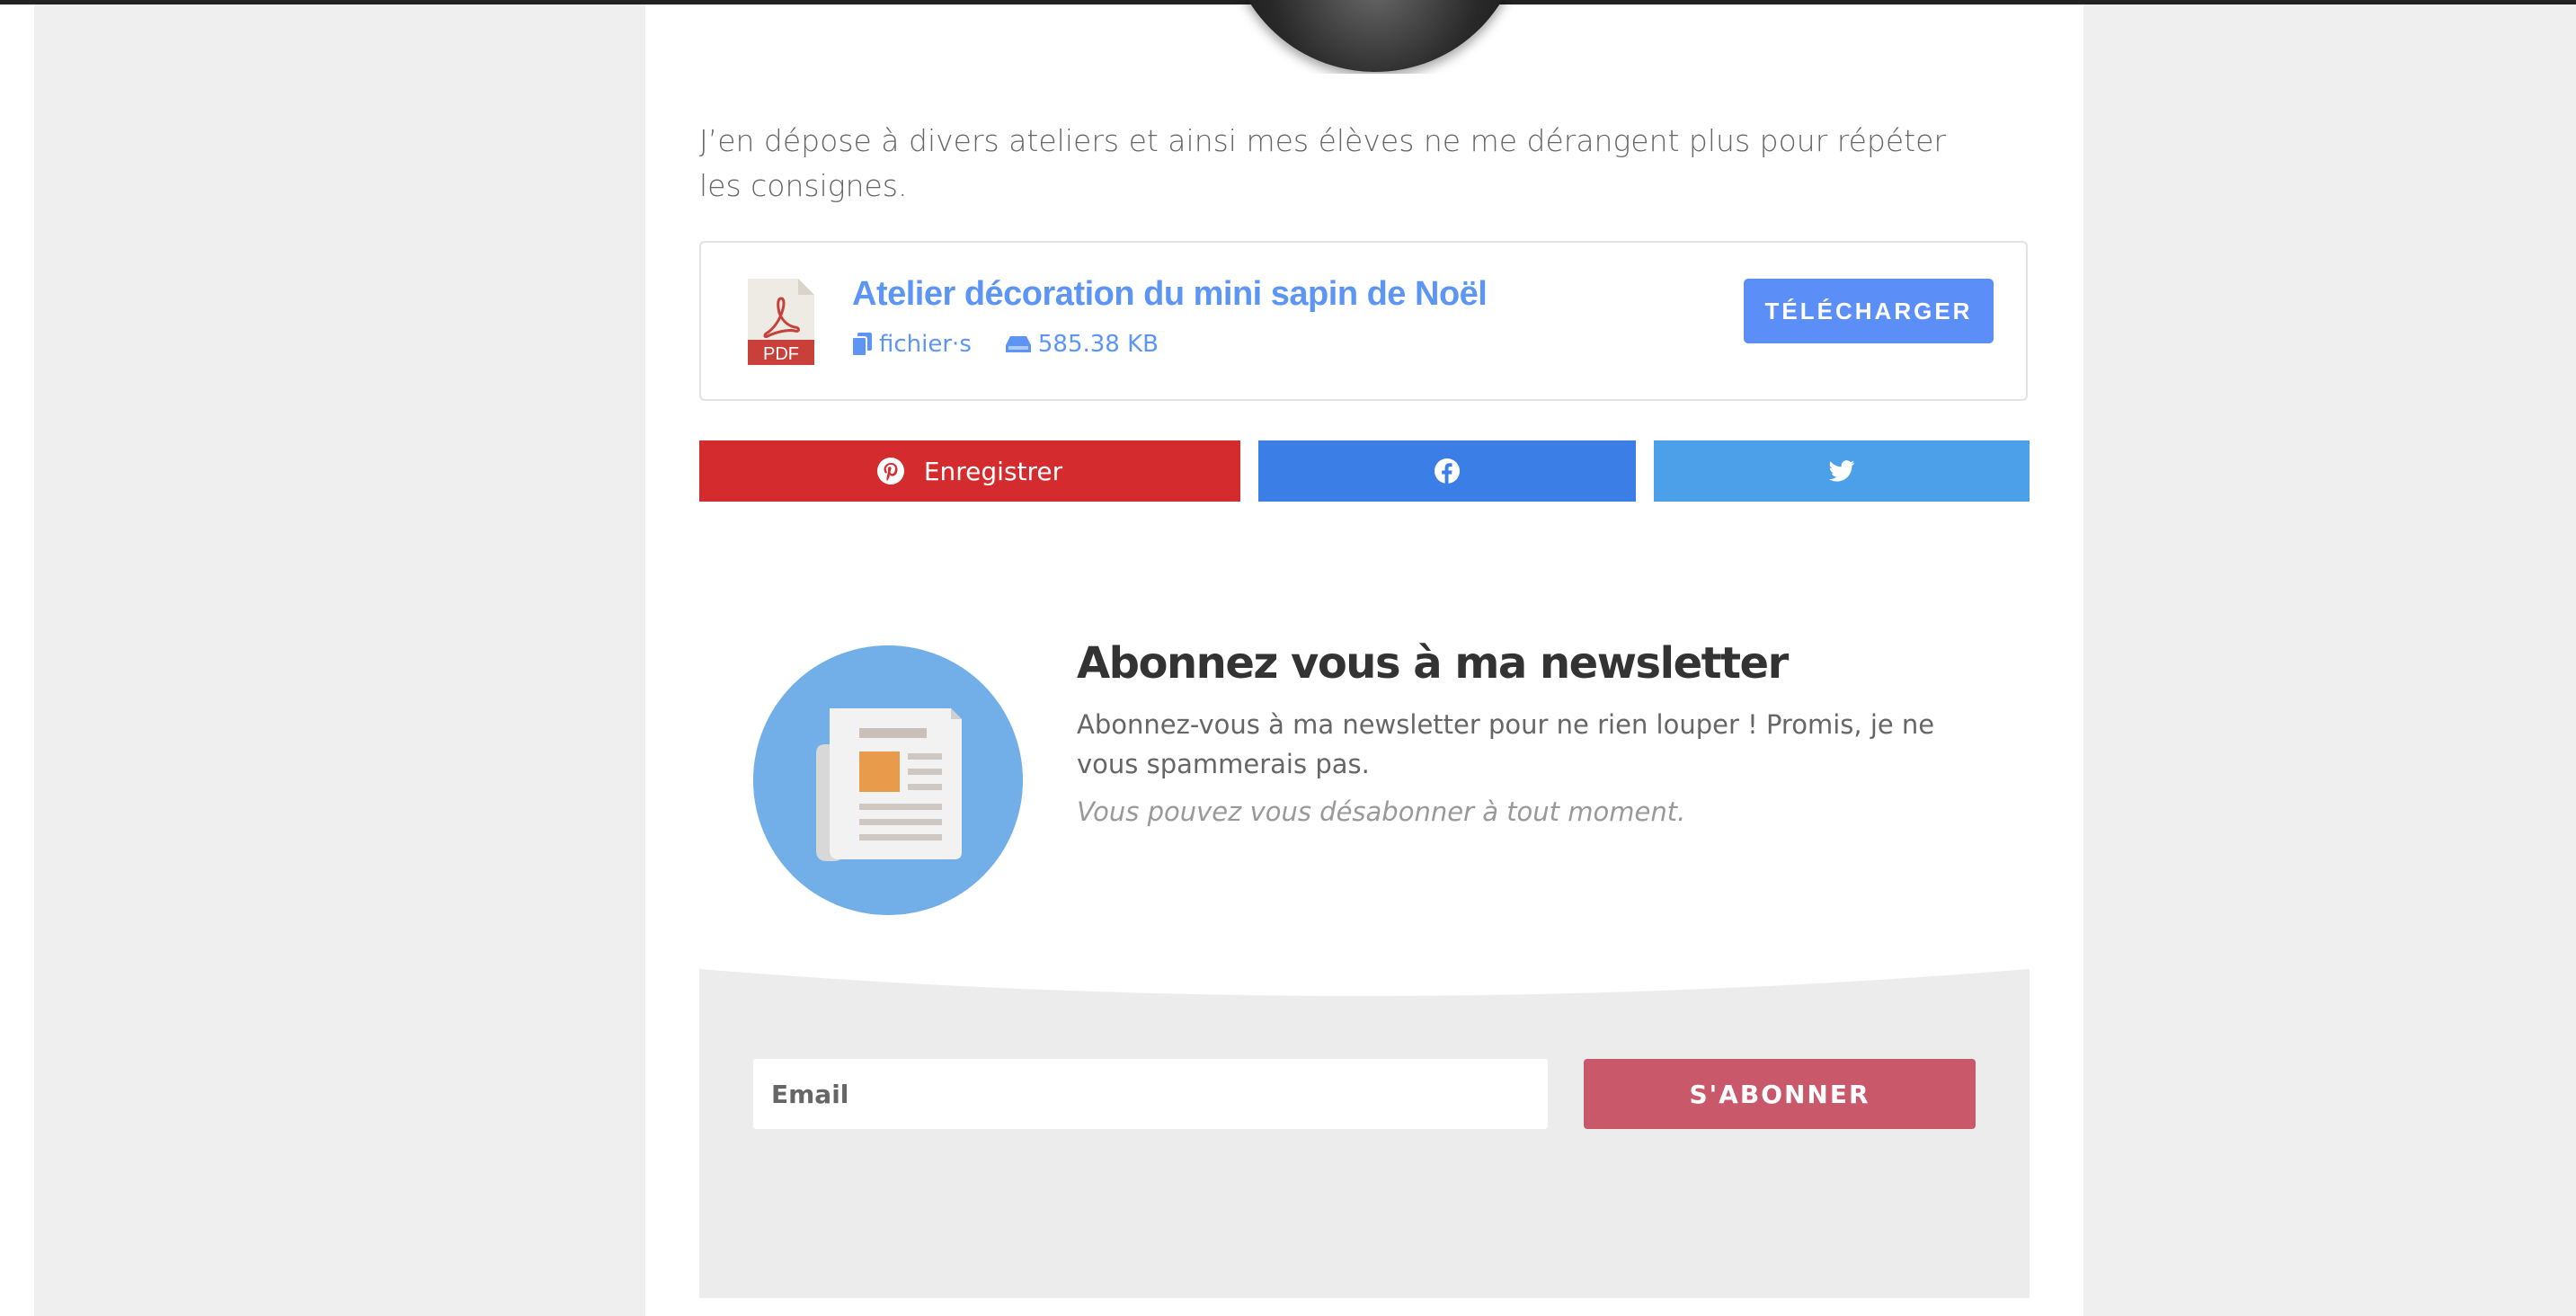  What do you see at coordinates (1018, 344) in the screenshot?
I see `hard-drive-icon` at bounding box center [1018, 344].